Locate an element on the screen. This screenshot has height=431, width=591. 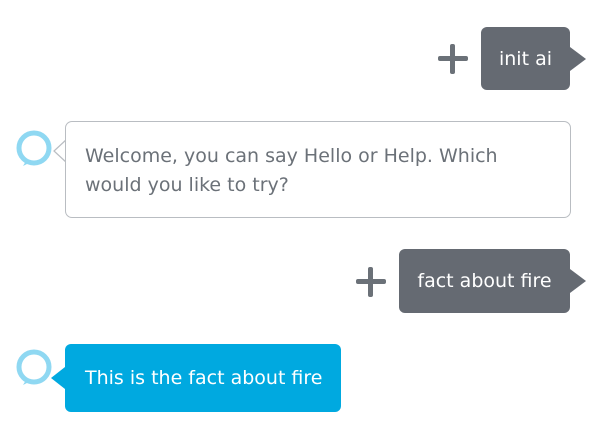
alexa-message-text: This is the fact about fire is located at coordinates (204, 378).